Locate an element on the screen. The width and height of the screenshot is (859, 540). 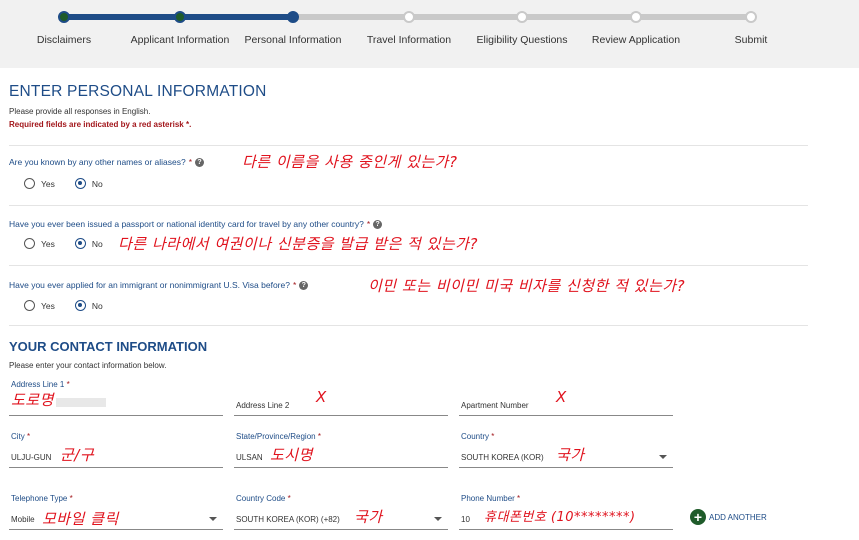
field-value: ULJU-GUN is located at coordinates (31, 457).